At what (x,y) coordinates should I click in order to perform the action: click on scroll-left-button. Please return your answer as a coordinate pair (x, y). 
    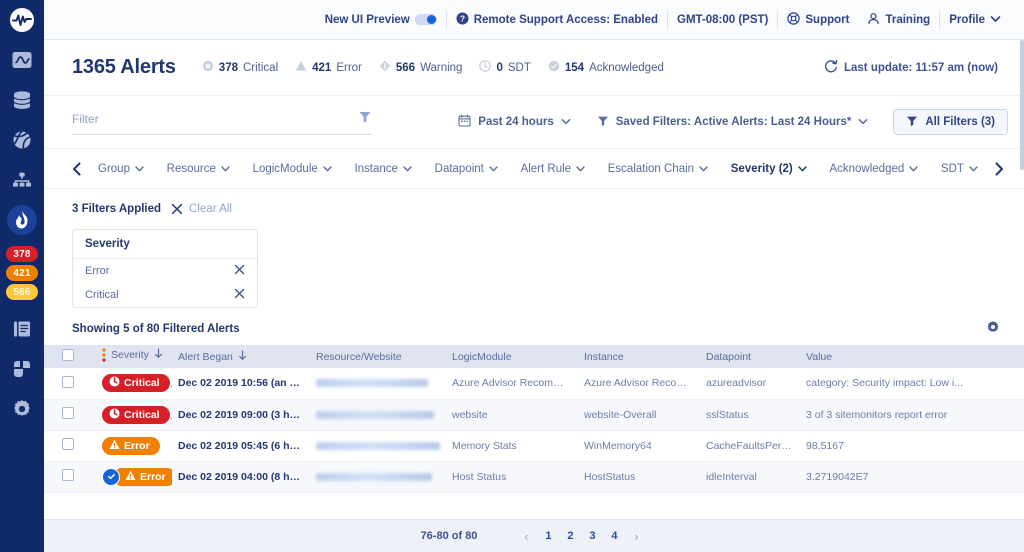
    Looking at the image, I should click on (77, 168).